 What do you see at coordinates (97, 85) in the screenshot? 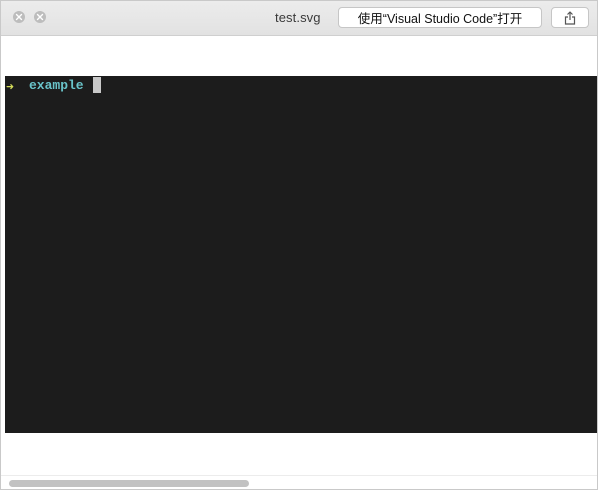
I see `text-cursor` at bounding box center [97, 85].